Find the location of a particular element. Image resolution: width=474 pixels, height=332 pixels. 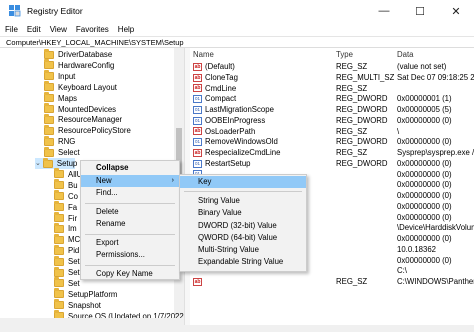

menu-view: View is located at coordinates (58, 29).